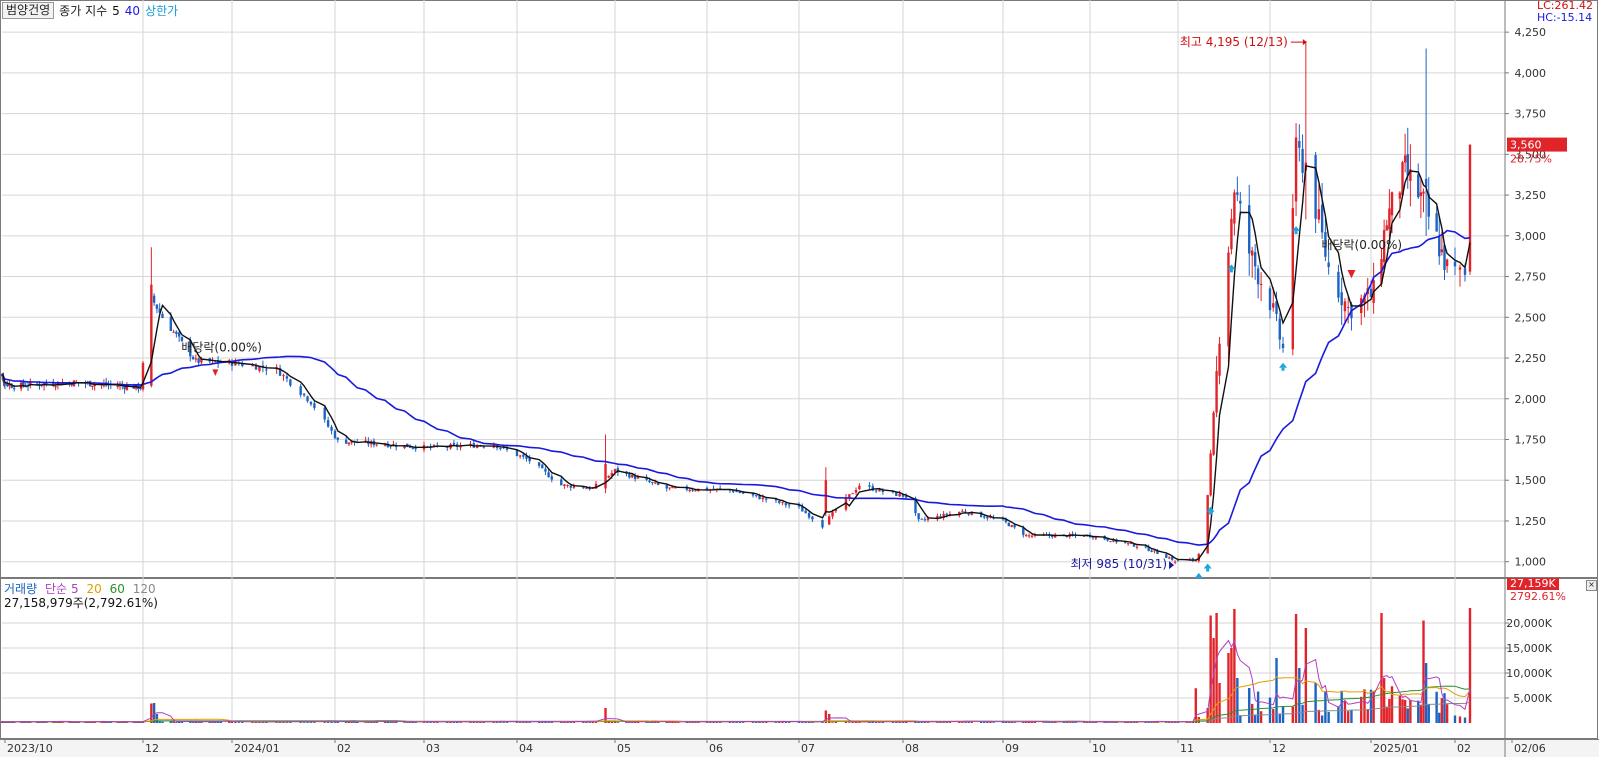 The height and width of the screenshot is (757, 1599). What do you see at coordinates (1529, 648) in the screenshot?
I see `volume-tick-label: 15,000K` at bounding box center [1529, 648].